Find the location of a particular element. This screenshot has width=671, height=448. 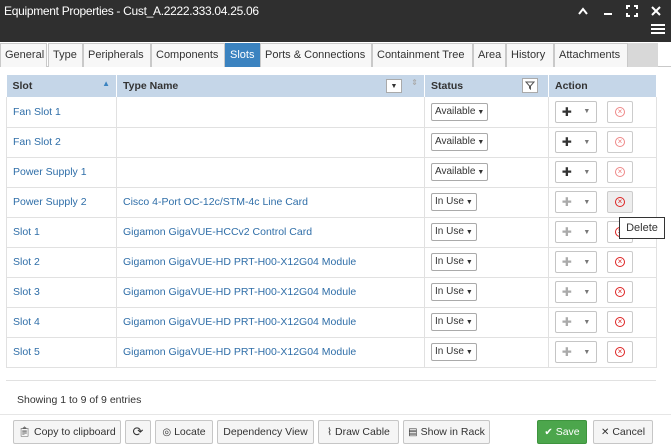

expand-icon is located at coordinates (632, 11).